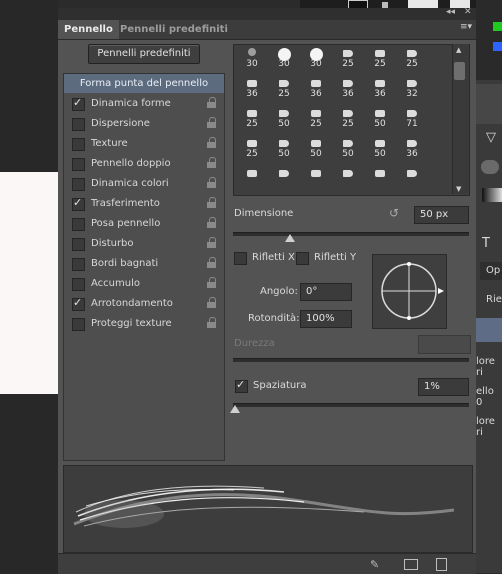 This screenshot has width=502, height=574. What do you see at coordinates (144, 124) in the screenshot?
I see `option-row: Dispersione` at bounding box center [144, 124].